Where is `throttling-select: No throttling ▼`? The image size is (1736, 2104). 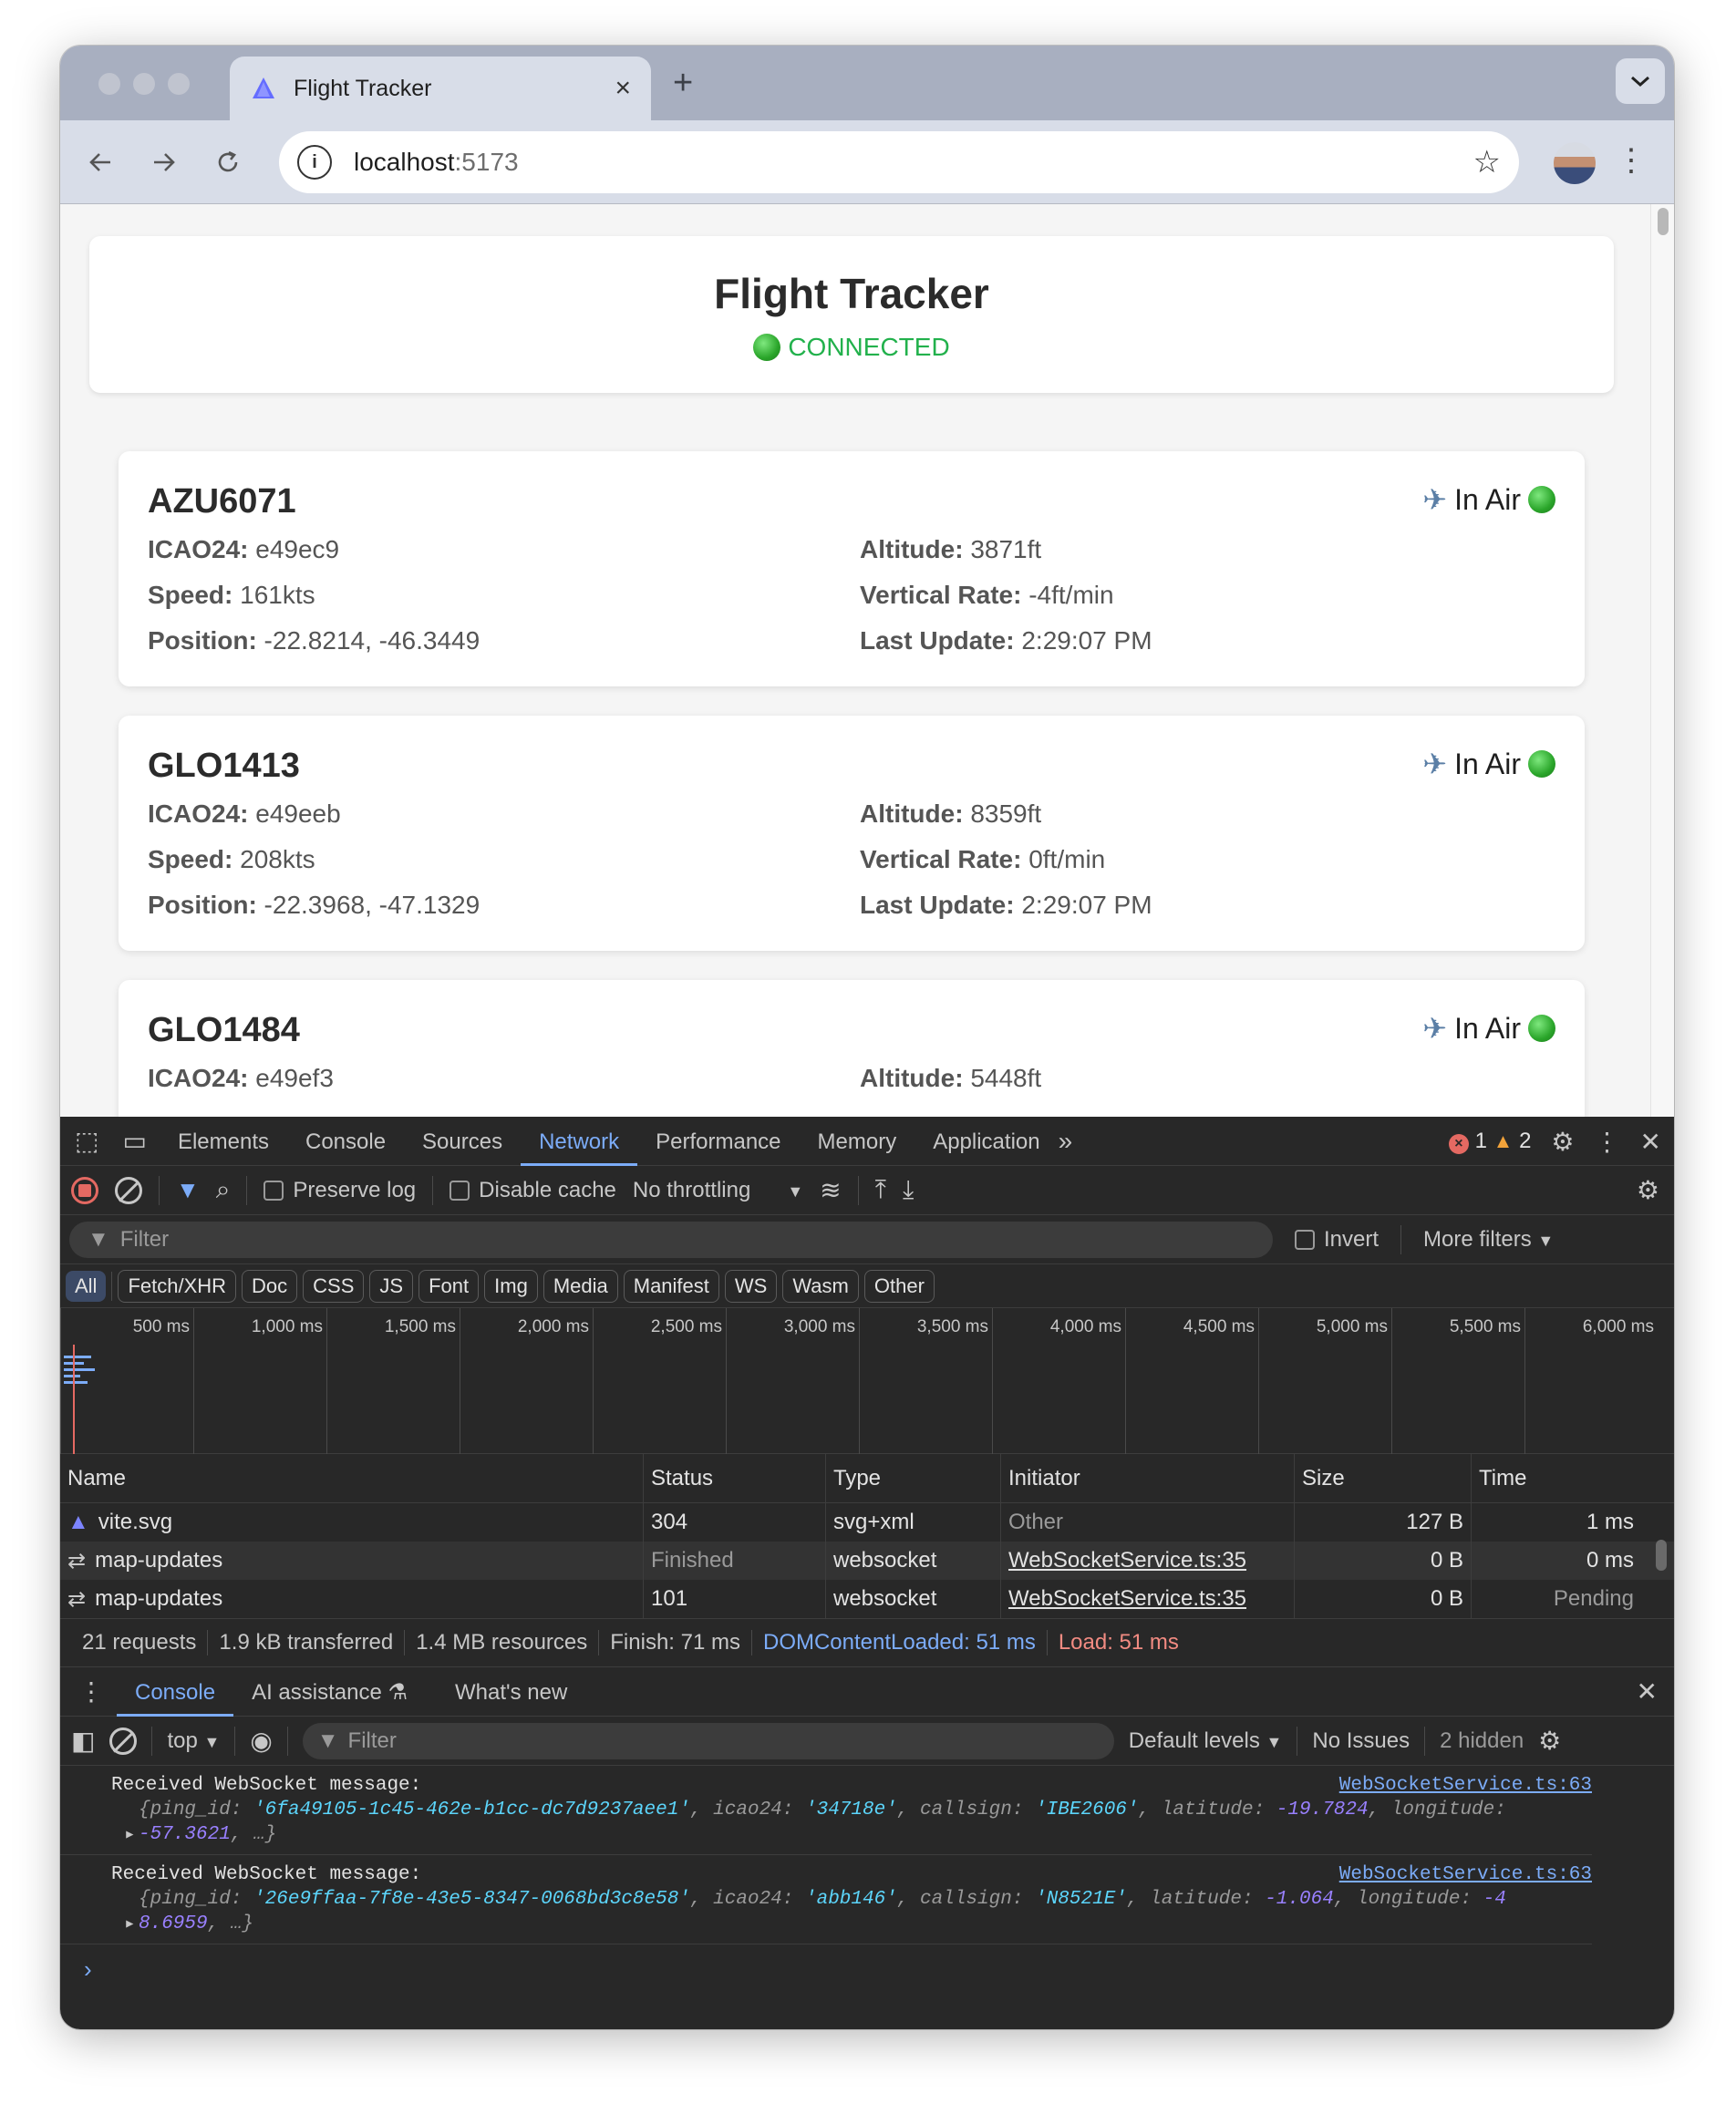 throttling-select: No throttling ▼ is located at coordinates (718, 1190).